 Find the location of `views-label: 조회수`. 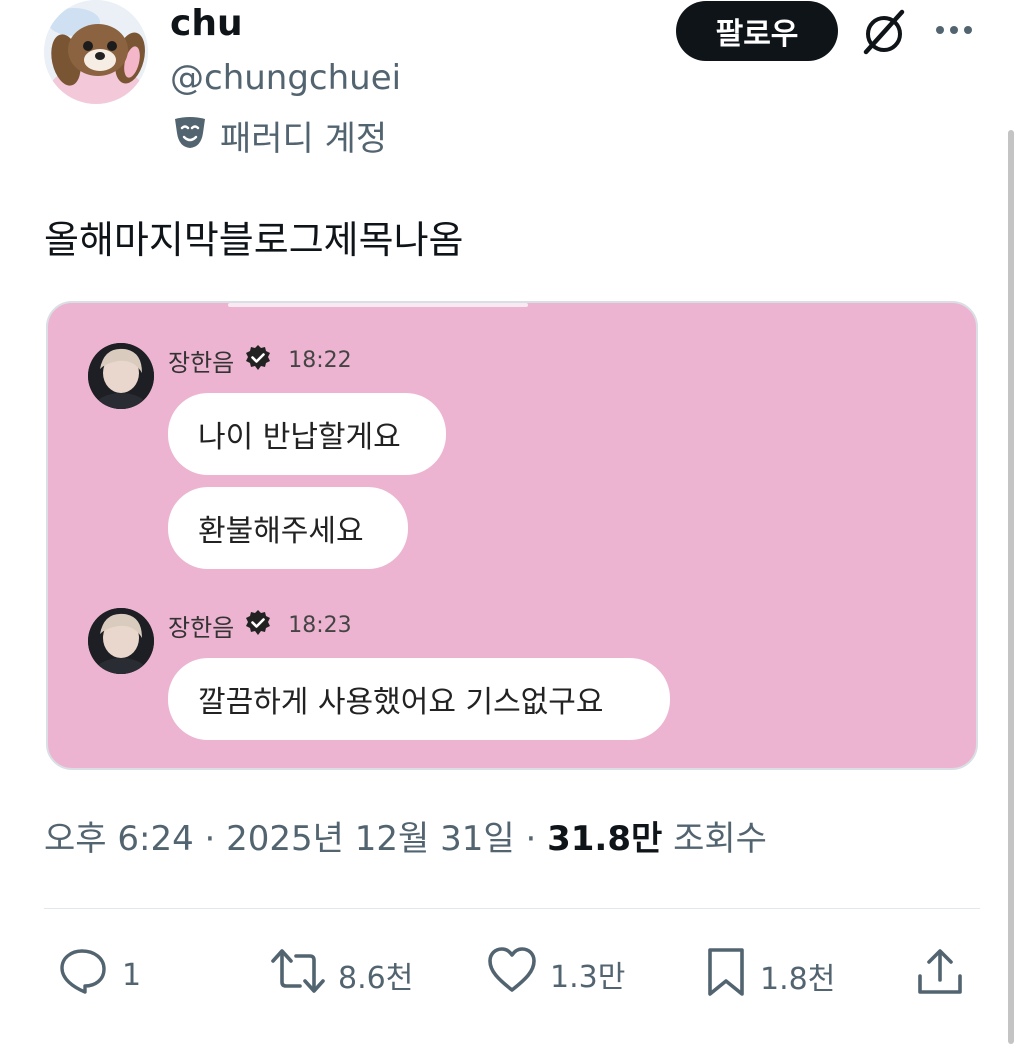

views-label: 조회수 is located at coordinates (720, 839).